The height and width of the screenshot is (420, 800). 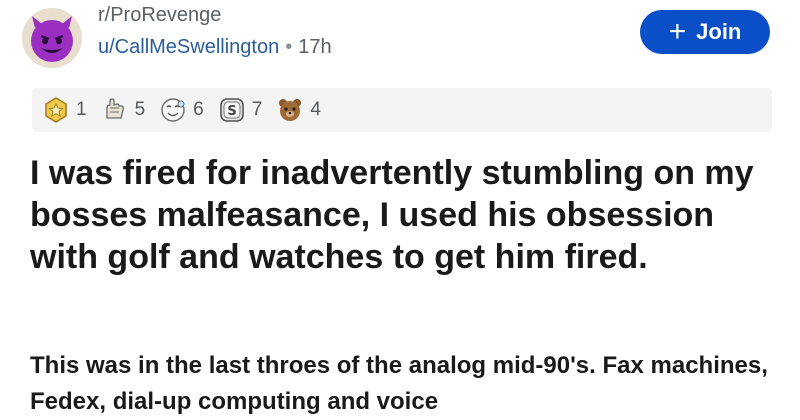 I want to click on join-button: + Join, so click(x=705, y=32).